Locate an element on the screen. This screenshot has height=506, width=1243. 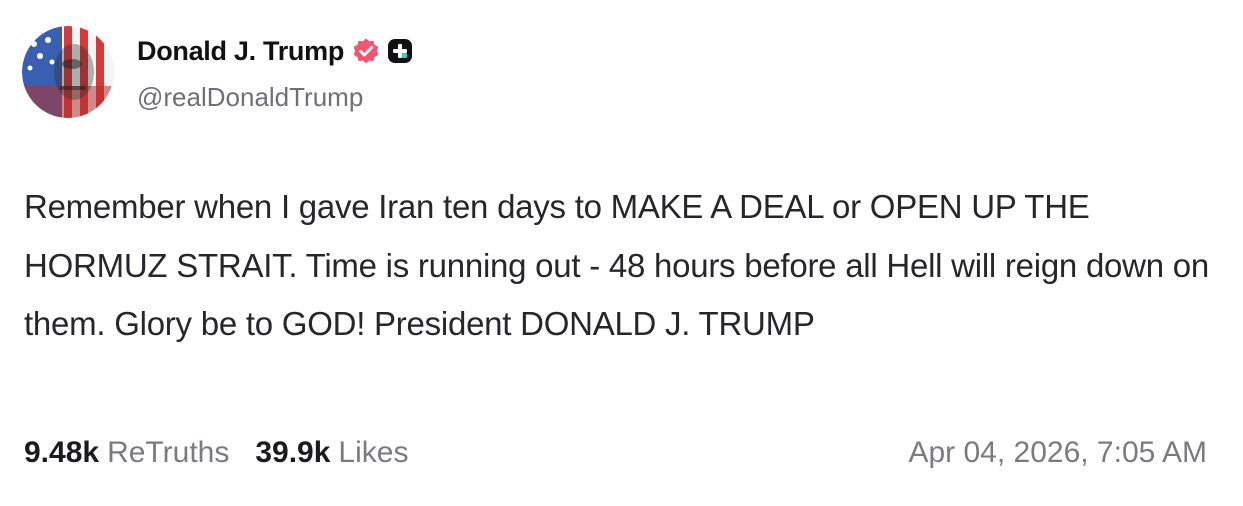
plus-badge-icon is located at coordinates (400, 51).